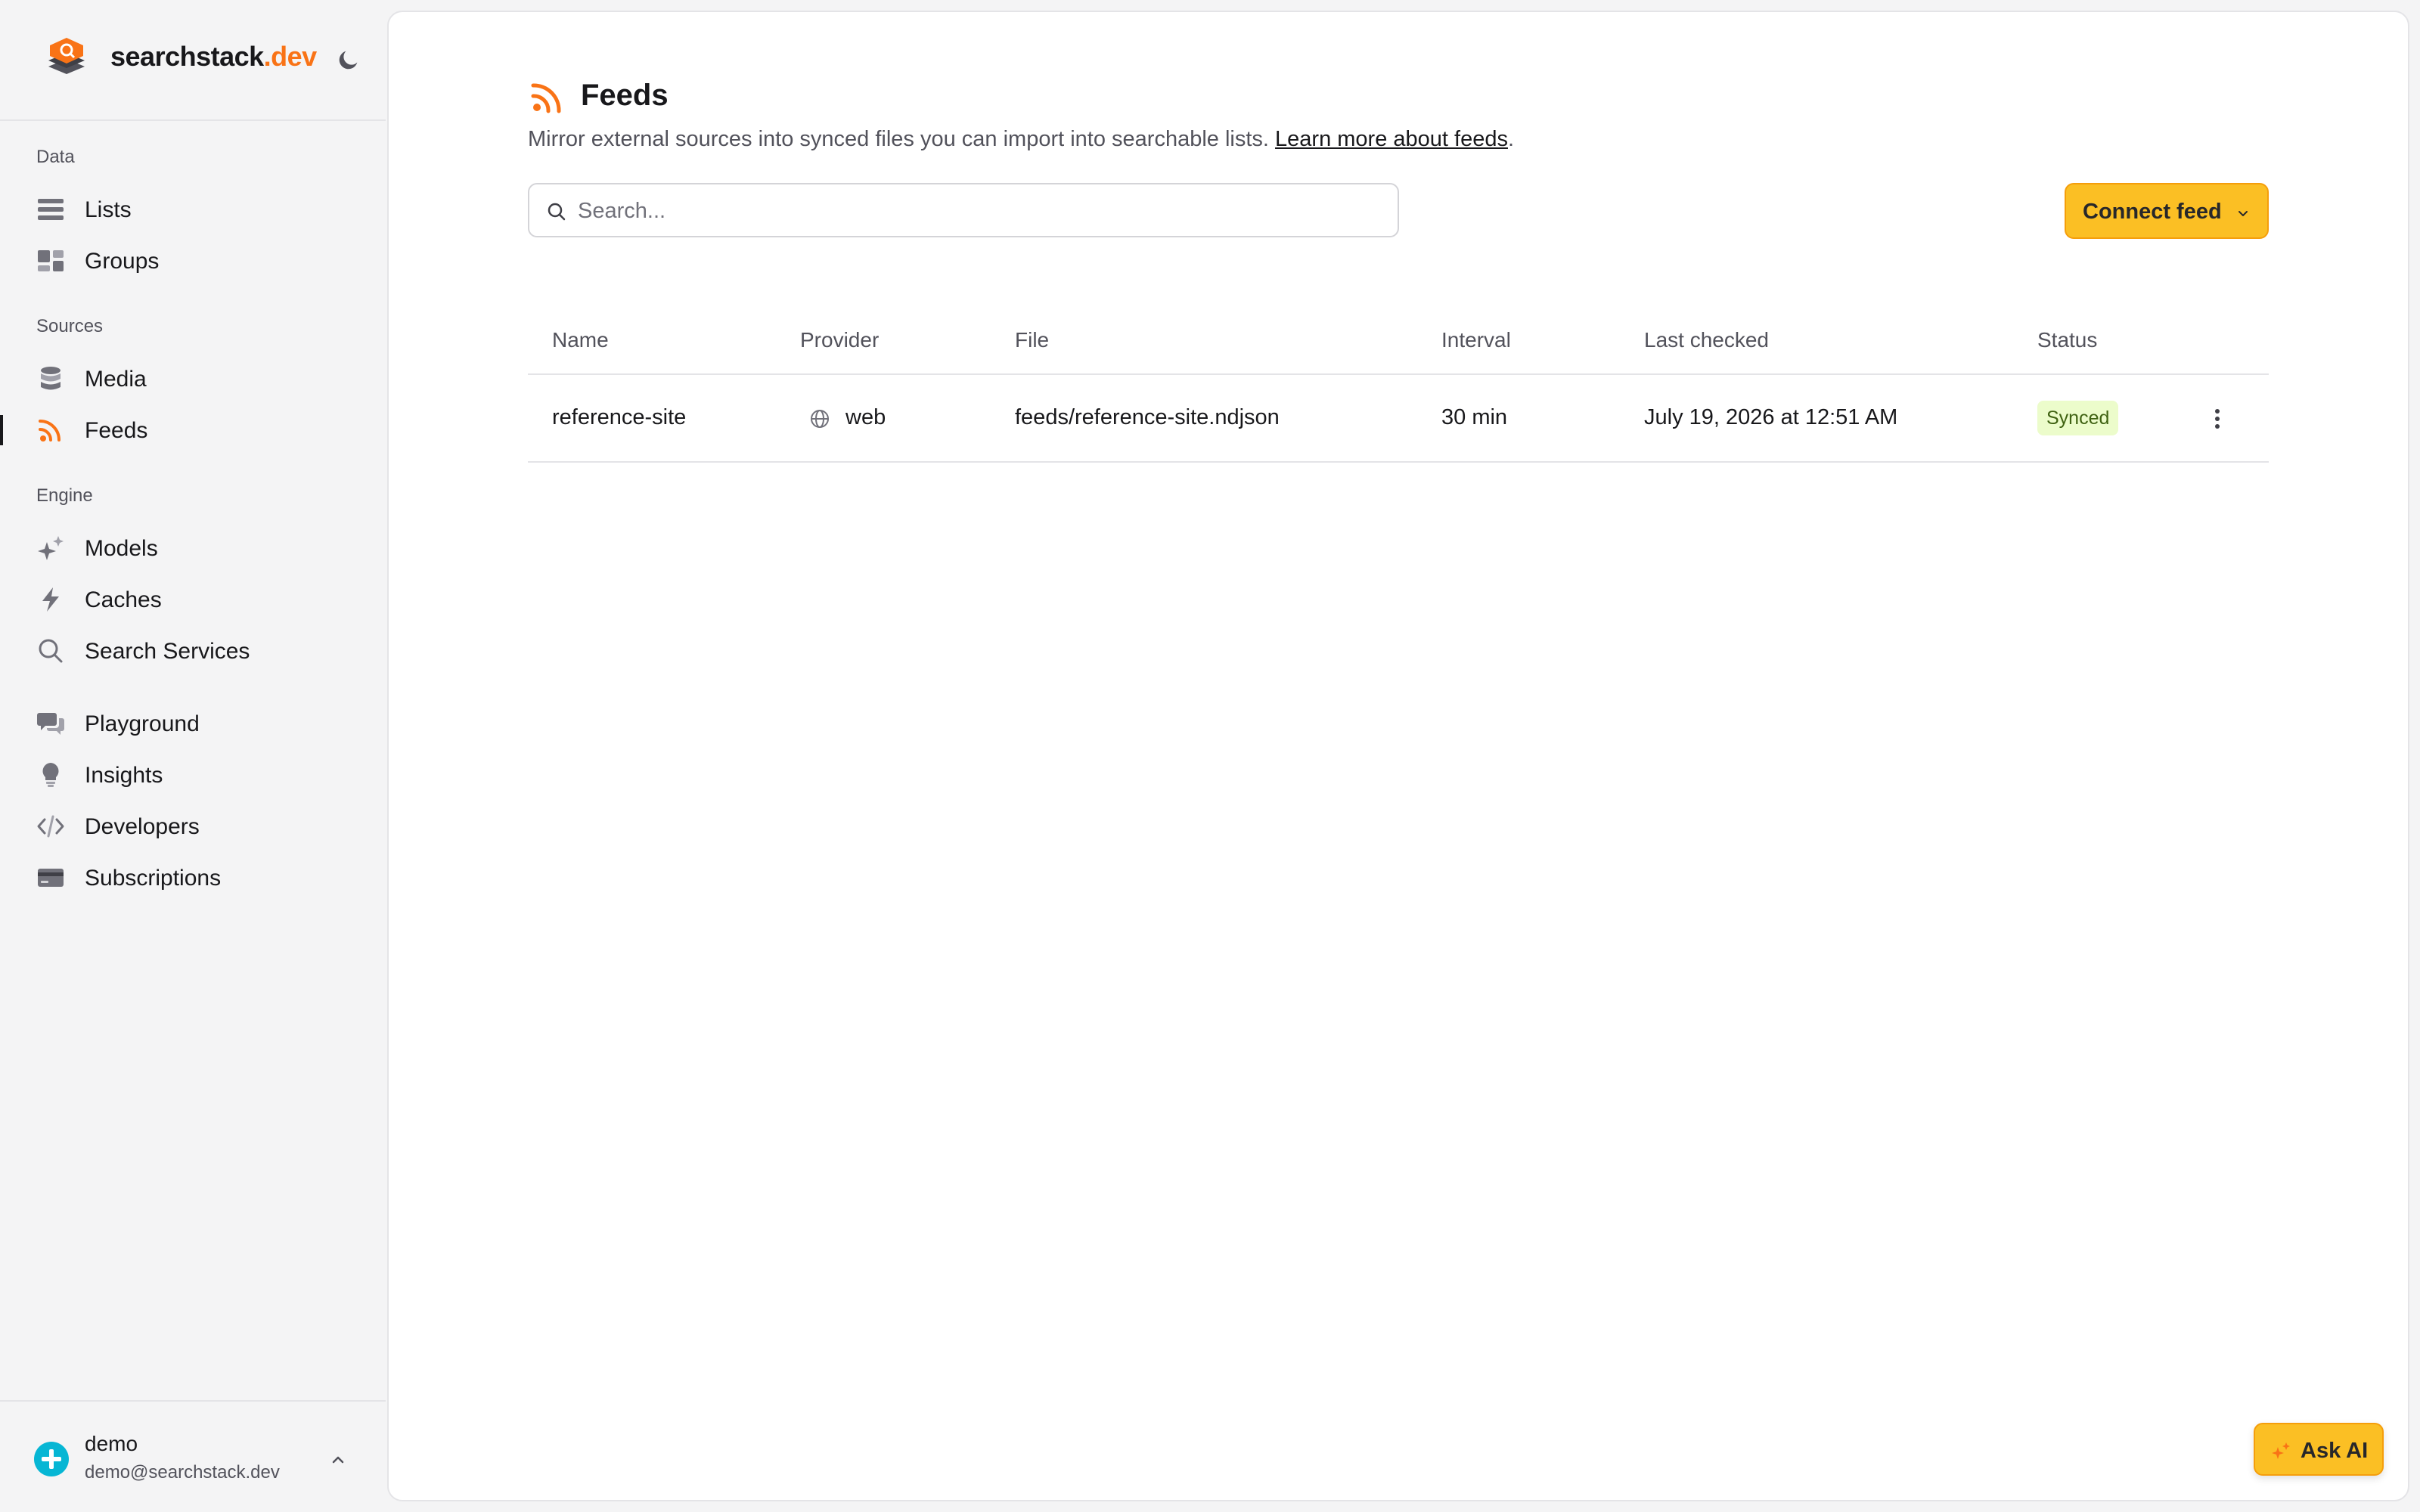 The height and width of the screenshot is (1512, 2420). I want to click on brand-header: searchstack.dev, so click(193, 60).